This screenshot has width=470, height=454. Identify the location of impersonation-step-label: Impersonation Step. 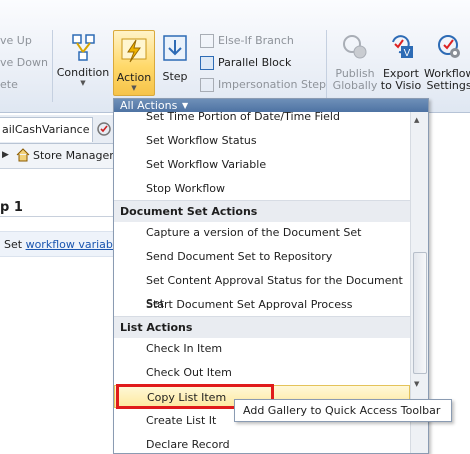
(272, 84).